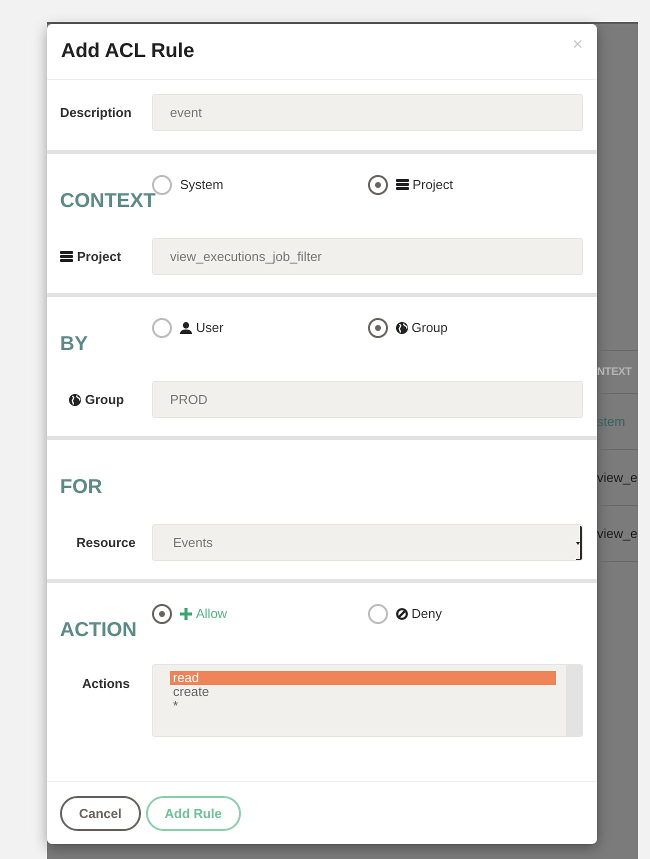 The height and width of the screenshot is (859, 650). I want to click on input-field: view_executions_job_filter, so click(367, 256).